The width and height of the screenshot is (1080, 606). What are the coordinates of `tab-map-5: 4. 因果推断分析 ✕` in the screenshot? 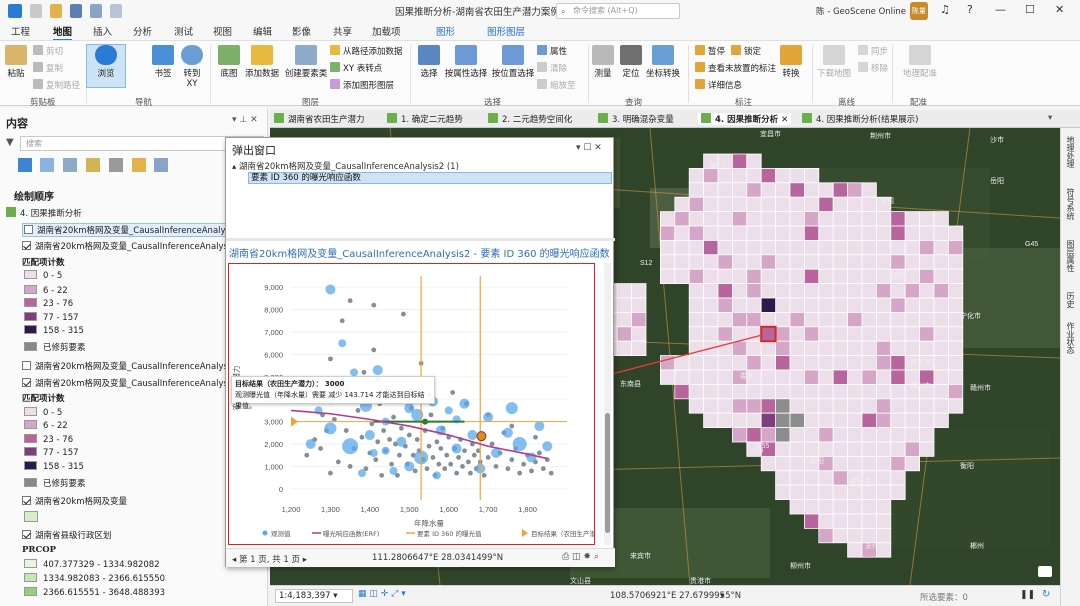 It's located at (745, 119).